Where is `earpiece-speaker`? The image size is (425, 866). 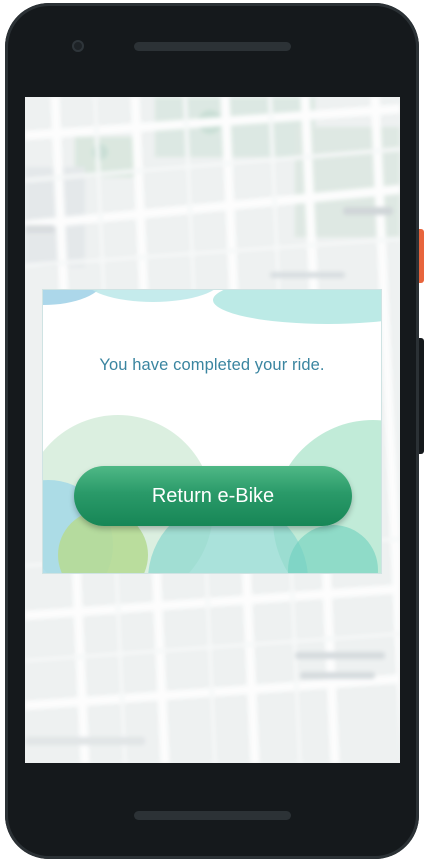 earpiece-speaker is located at coordinates (212, 46).